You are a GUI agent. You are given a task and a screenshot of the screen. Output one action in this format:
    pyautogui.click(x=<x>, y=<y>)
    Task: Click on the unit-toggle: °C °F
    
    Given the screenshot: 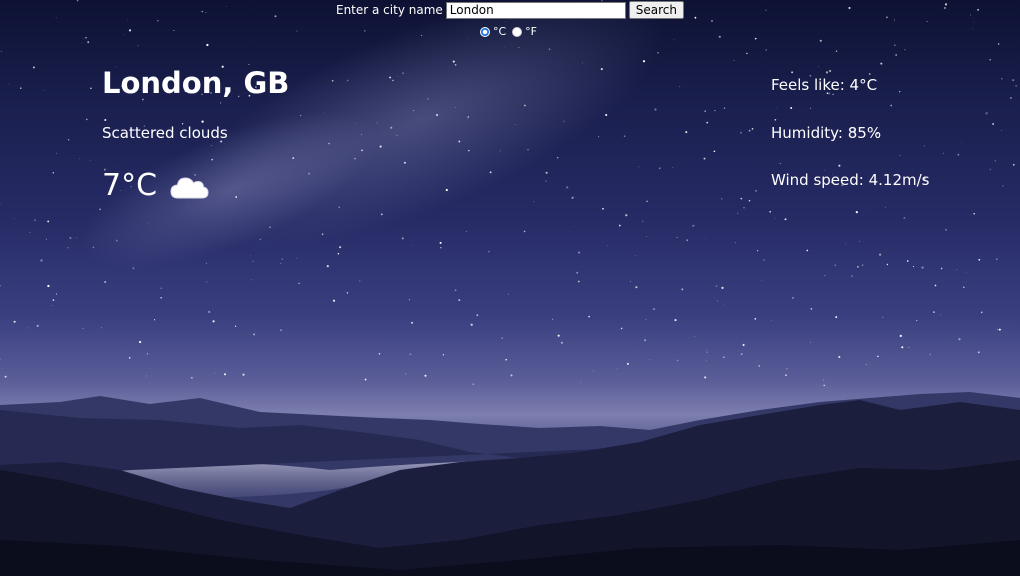 What is the action you would take?
    pyautogui.click(x=510, y=31)
    